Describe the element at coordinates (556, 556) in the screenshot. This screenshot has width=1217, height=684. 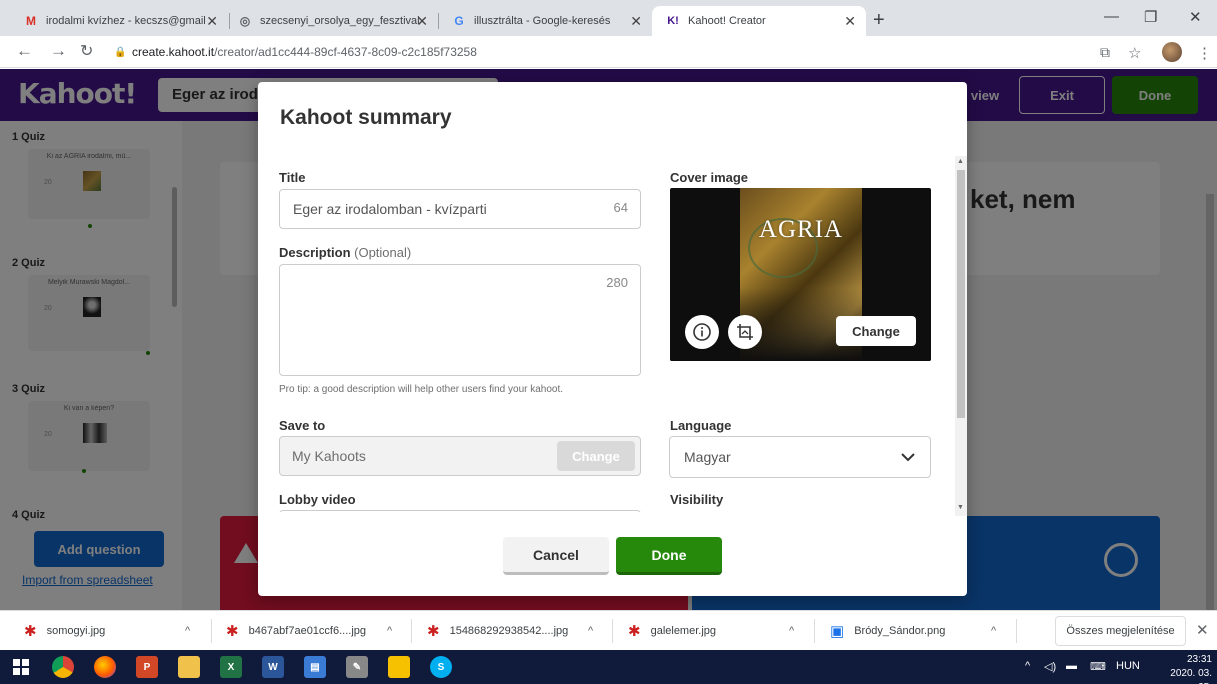
I see `cancel-button: Cancel` at that location.